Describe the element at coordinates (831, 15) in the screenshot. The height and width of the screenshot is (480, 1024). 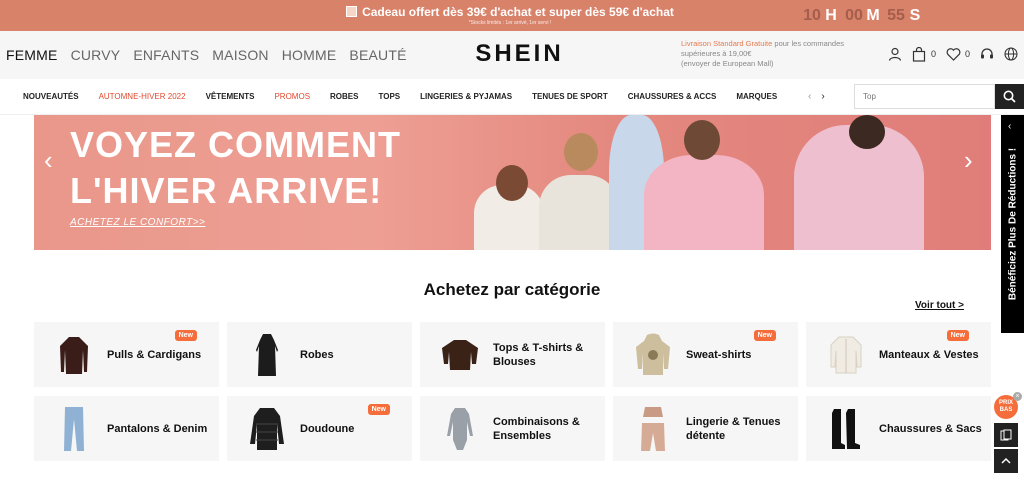
I see `timer-hours-unit: H` at that location.